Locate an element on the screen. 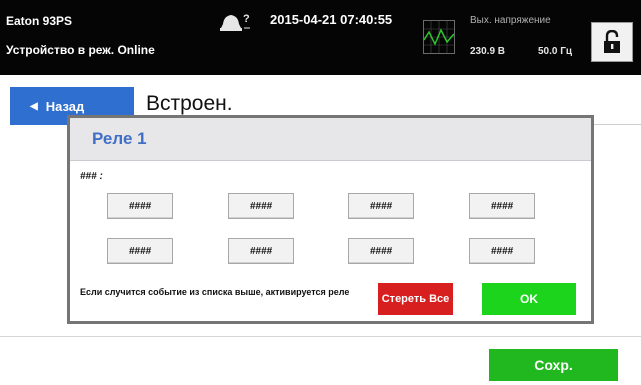 The image size is (641, 385). datetime: 2015-04-21 07:40:55 is located at coordinates (331, 19).